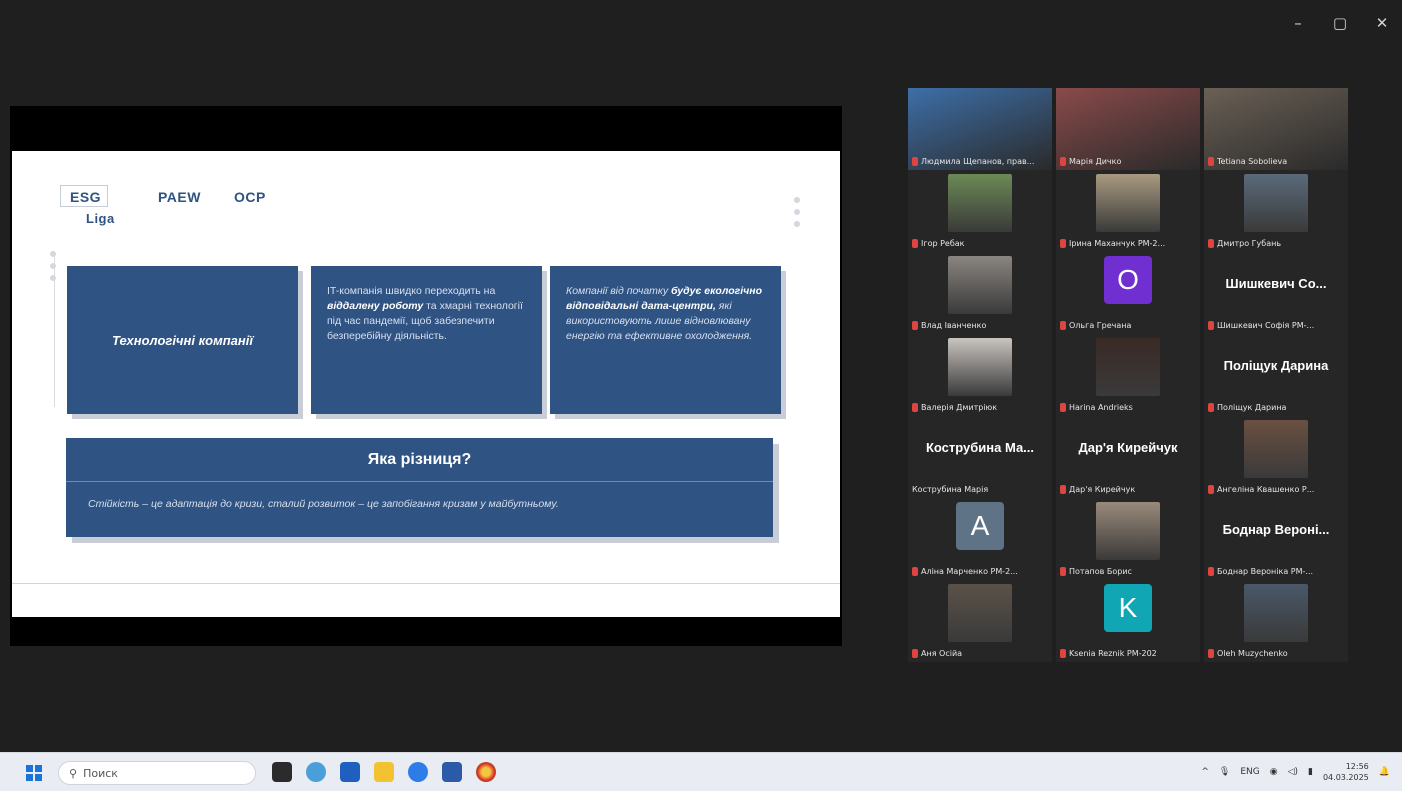 Image resolution: width=1402 pixels, height=791 pixels. Describe the element at coordinates (1129, 571) in the screenshot. I see `participant-name-label: Потапов Борис` at that location.